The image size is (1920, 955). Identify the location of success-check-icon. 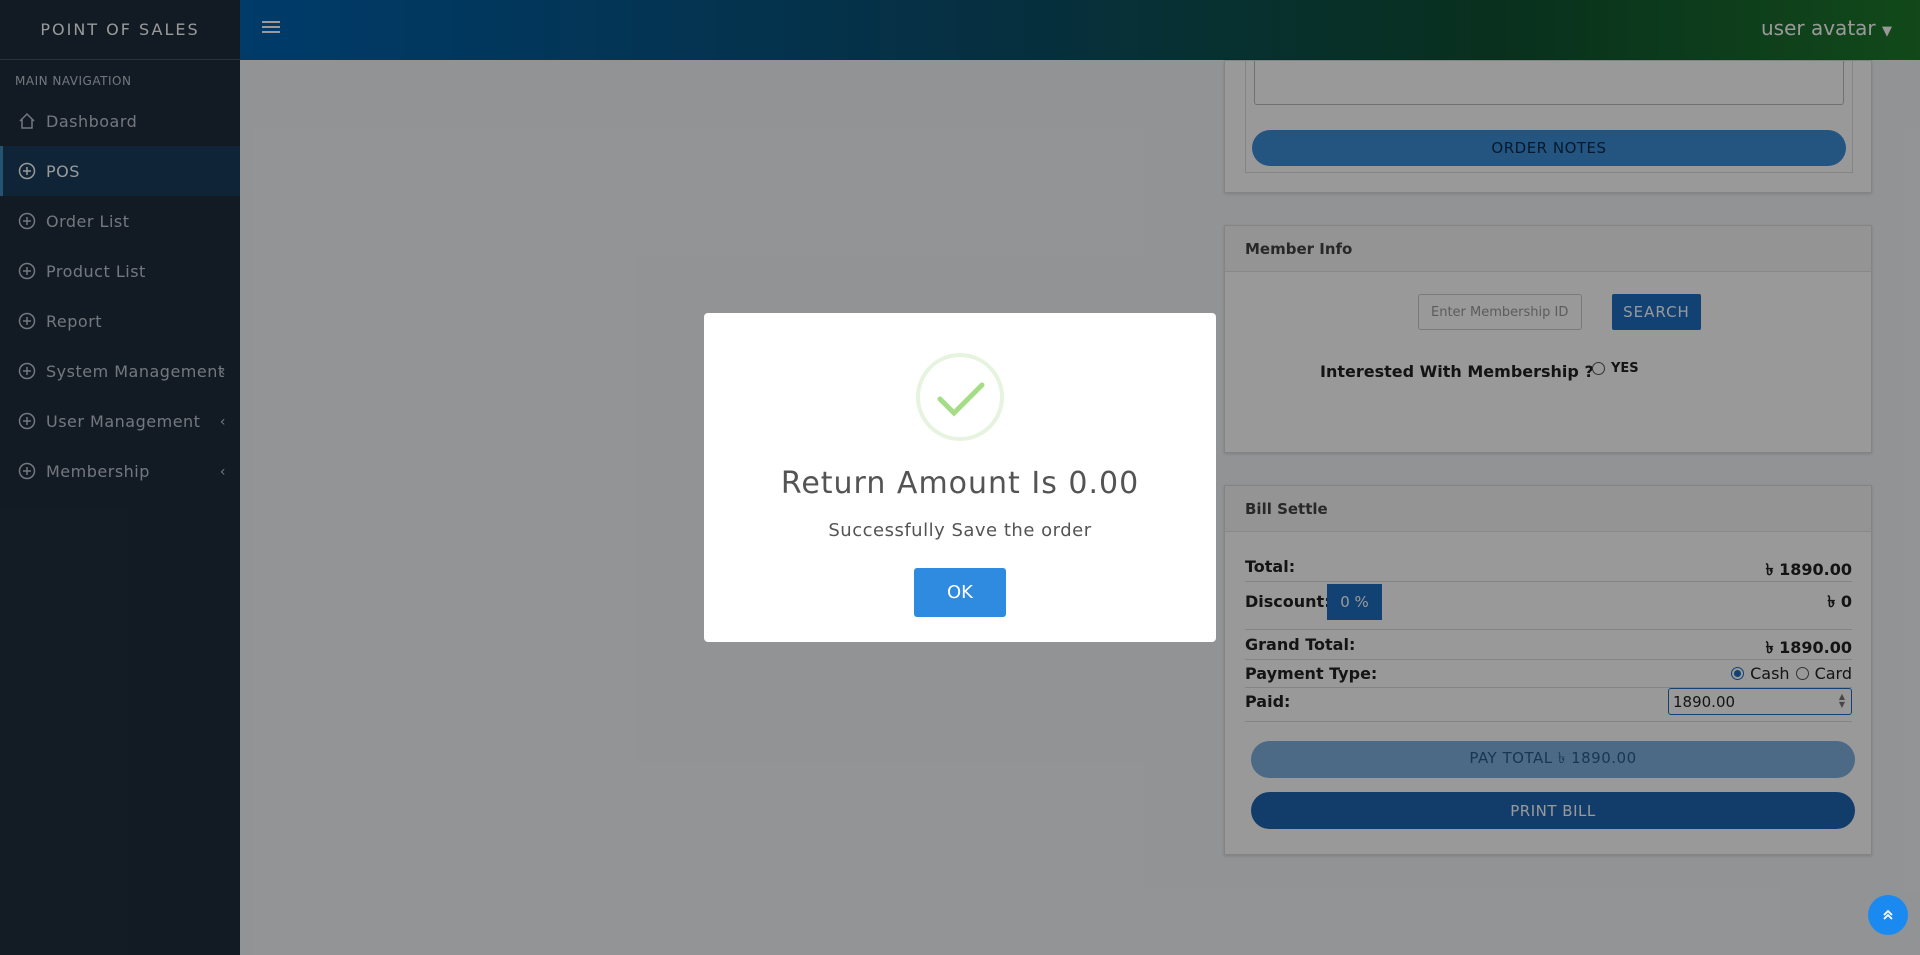
(960, 397).